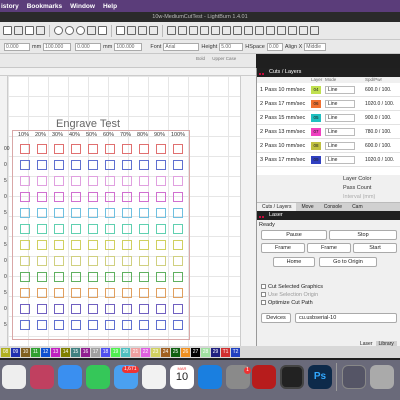  Describe the element at coordinates (14, 377) in the screenshot. I see `finder-icon` at that location.